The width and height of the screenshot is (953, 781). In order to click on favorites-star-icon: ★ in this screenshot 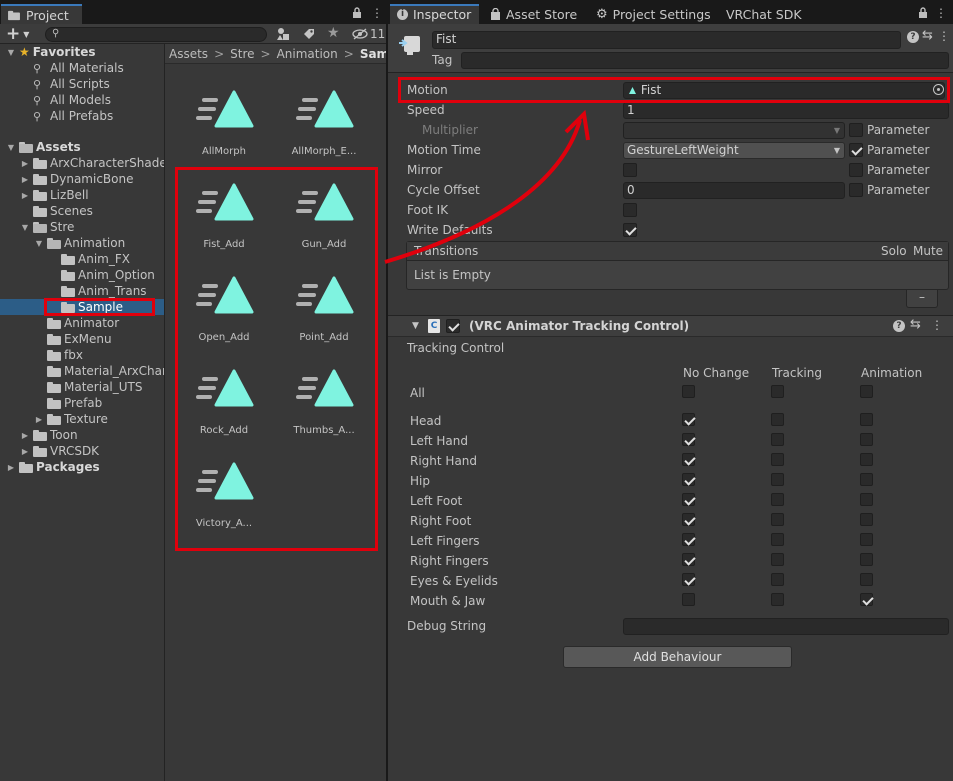, I will do `click(333, 33)`.